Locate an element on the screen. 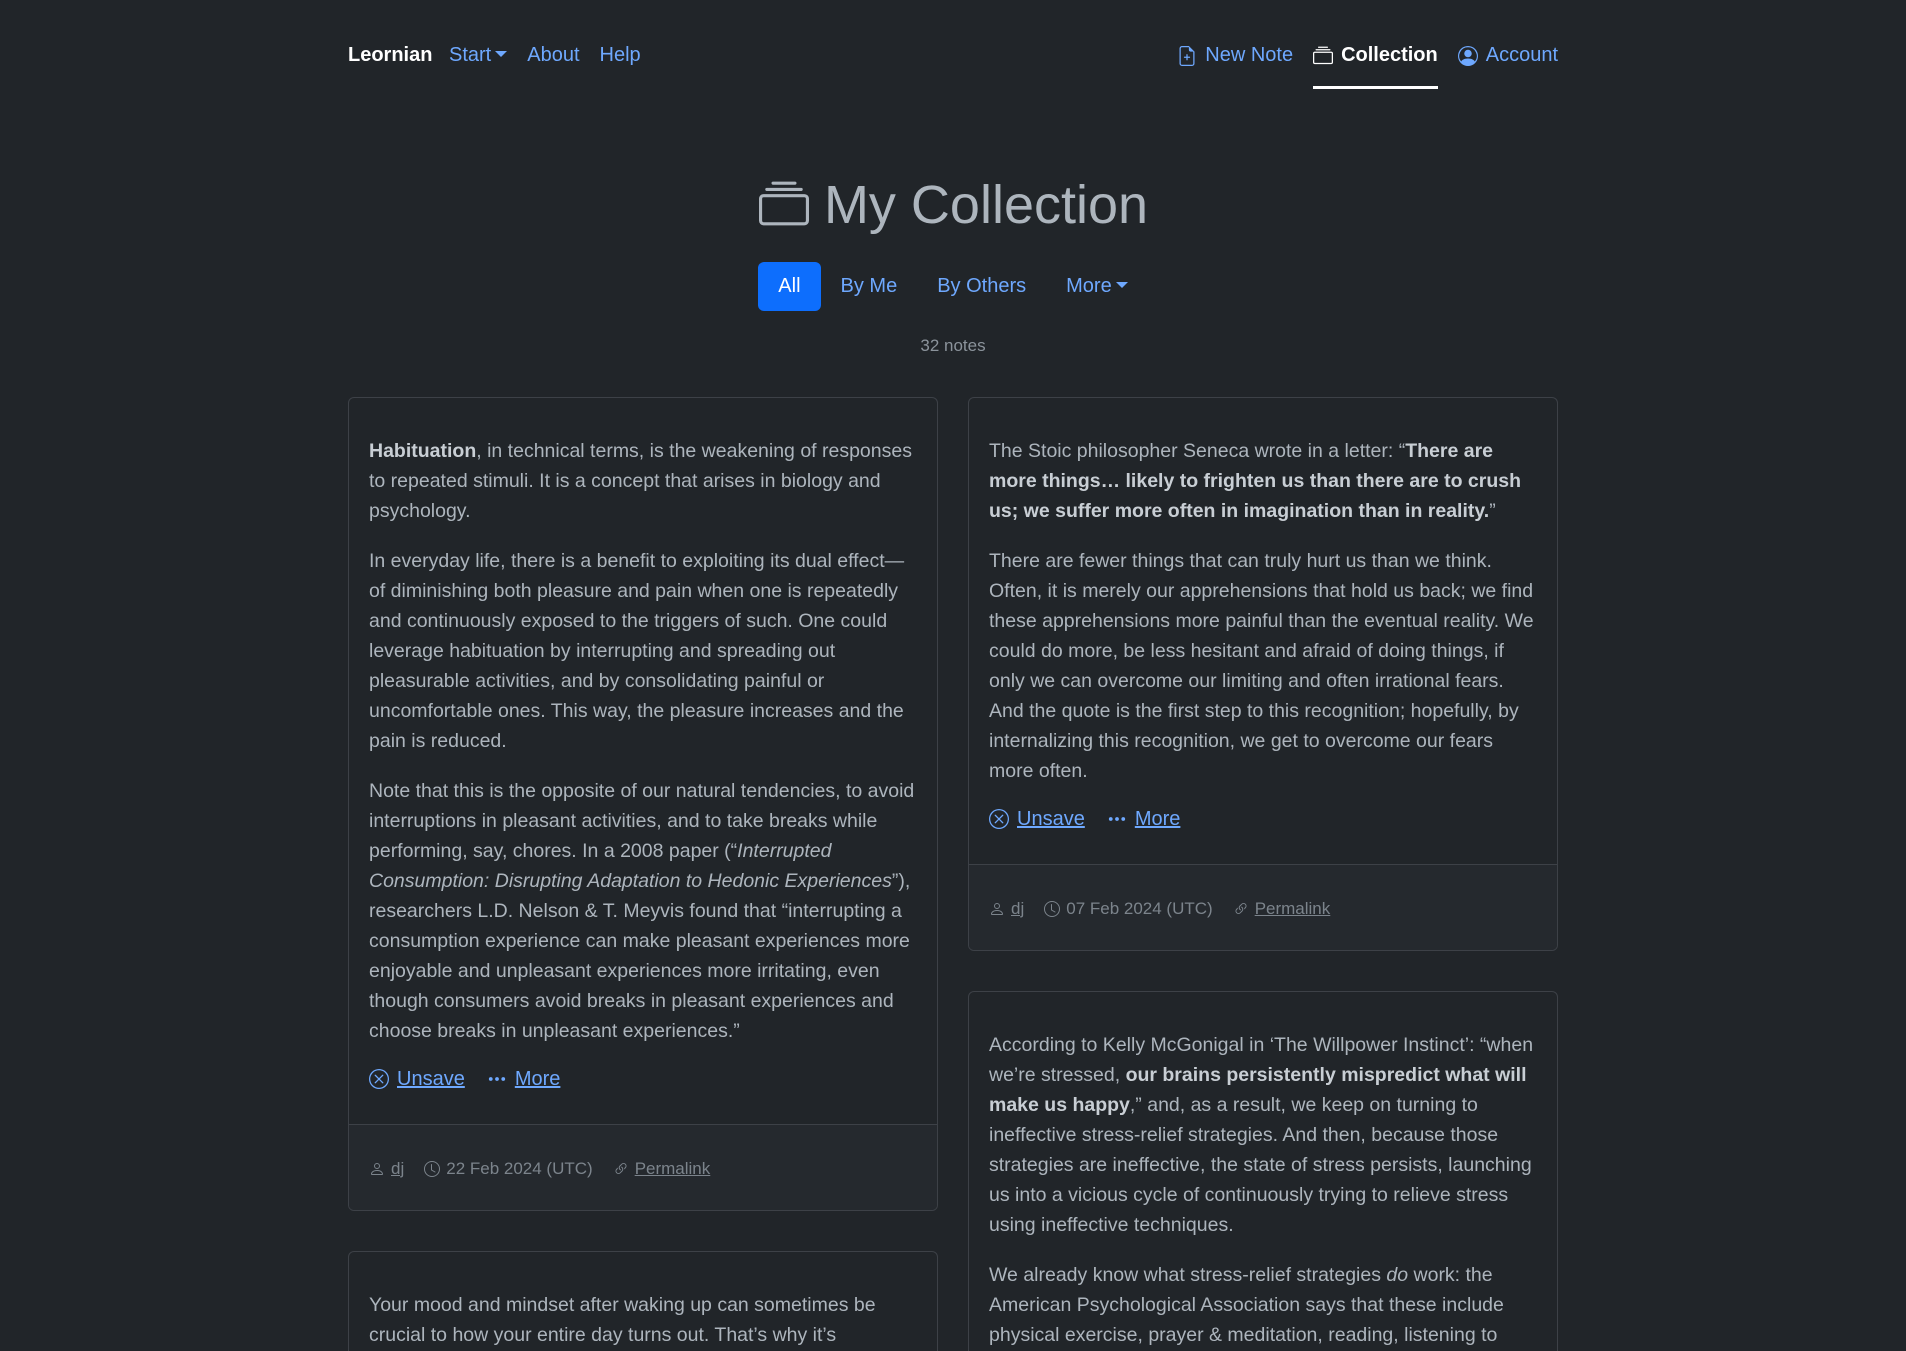  note-footer: dj 07 Feb 2024 (UTC) Permalink is located at coordinates (1263, 907).